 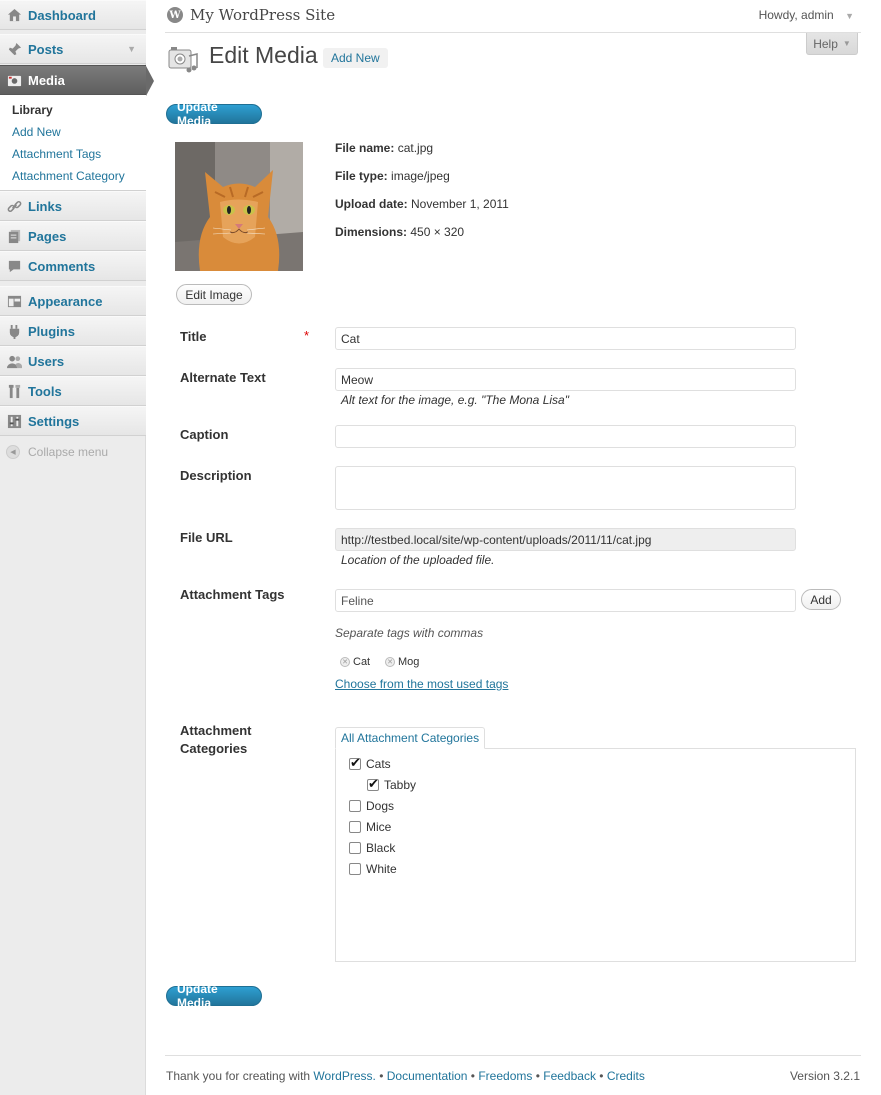 I want to click on help-tab: Help ▼, so click(x=832, y=44).